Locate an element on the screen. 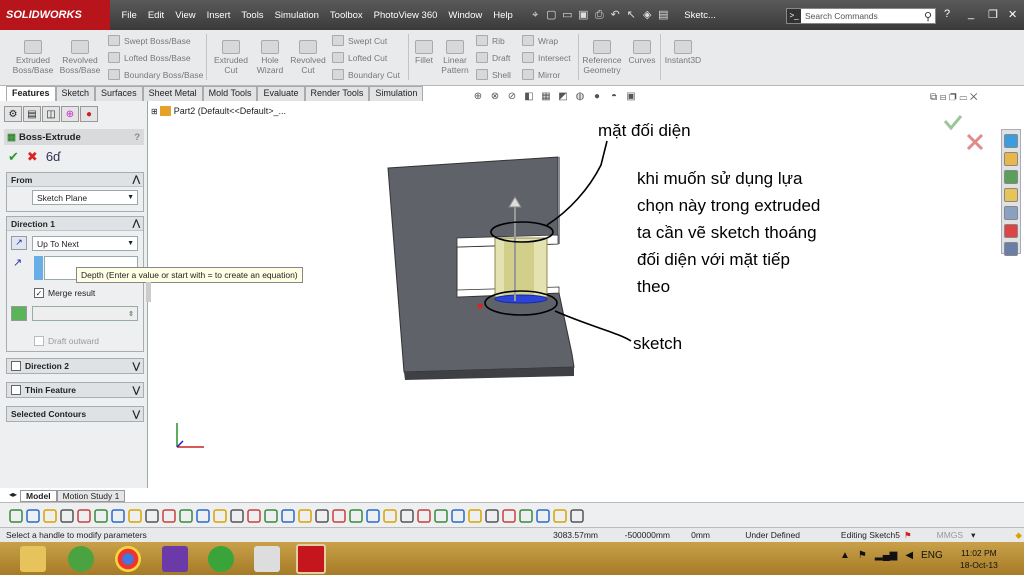 The width and height of the screenshot is (1024, 575). revolved-boss-button: Revolved Boss/Base is located at coordinates (80, 56).